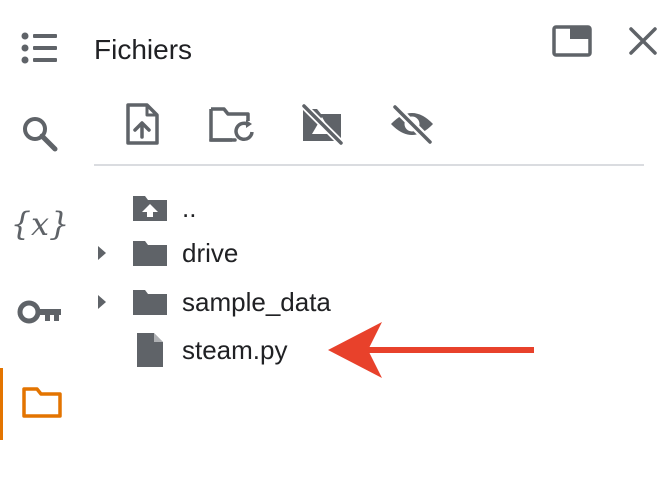 This screenshot has height=498, width=670. I want to click on upload-file-icon, so click(142, 126).